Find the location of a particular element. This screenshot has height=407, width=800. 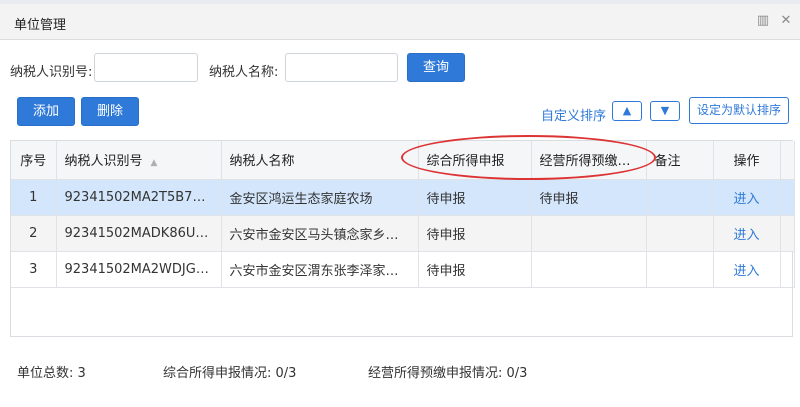

table-header-row: 序号 纳税人识别号 ▲ 纳税人名称 综合所得申报 经营所得预缴申报 备注 操作 is located at coordinates (403, 160).